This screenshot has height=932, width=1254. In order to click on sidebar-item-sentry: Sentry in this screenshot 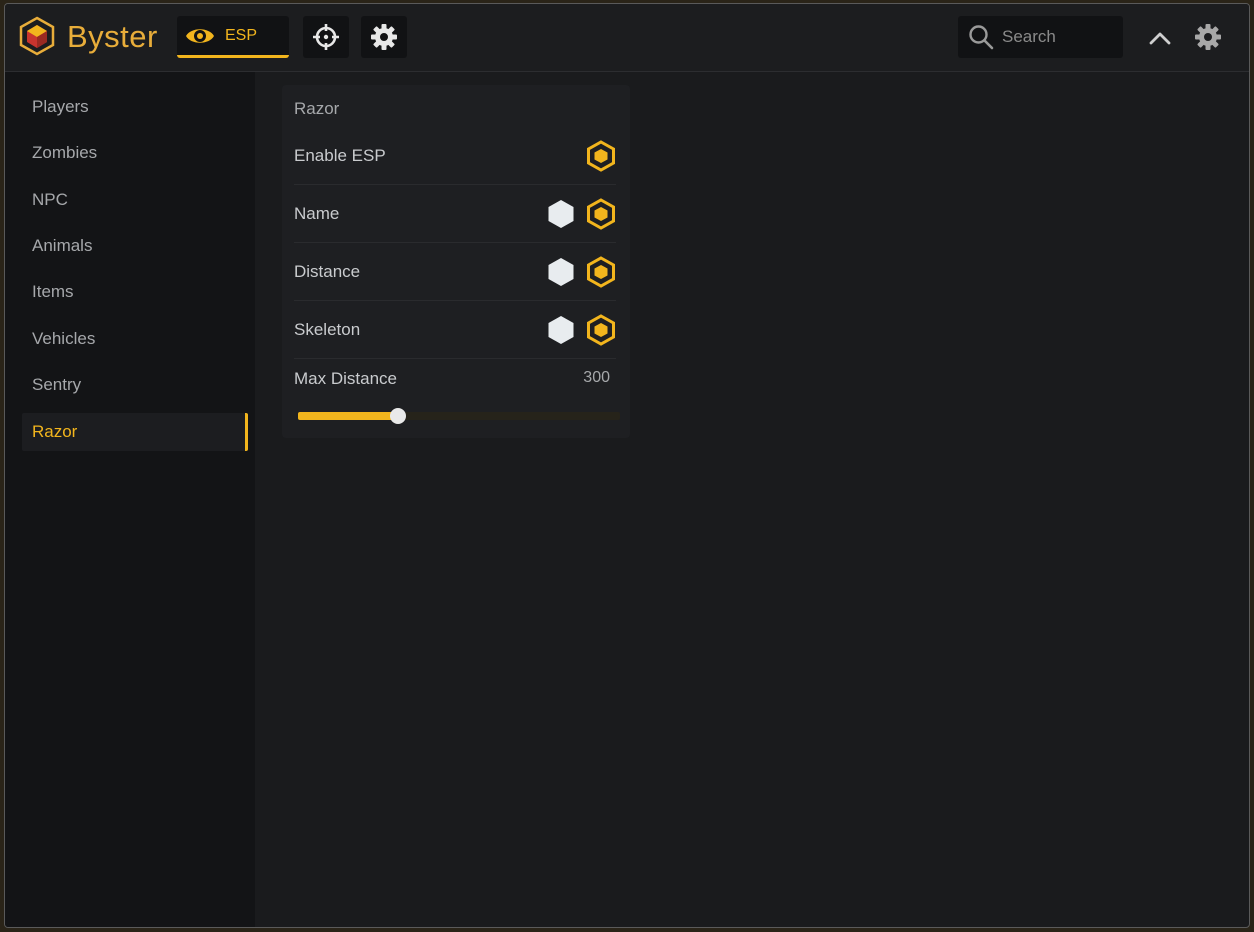, I will do `click(135, 385)`.